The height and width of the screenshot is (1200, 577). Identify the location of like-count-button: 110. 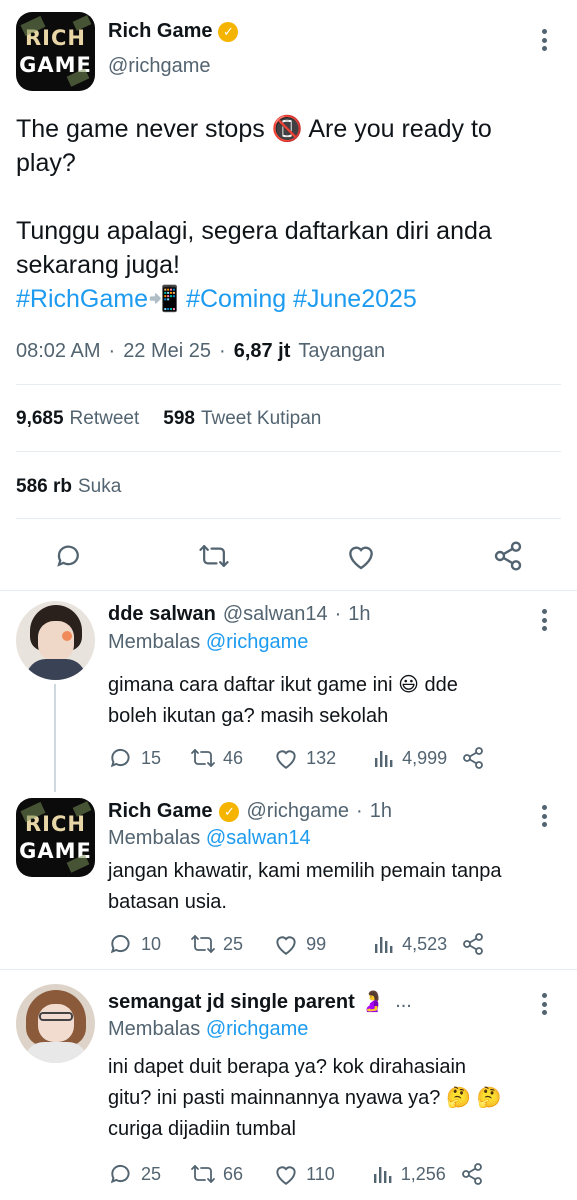
(304, 1174).